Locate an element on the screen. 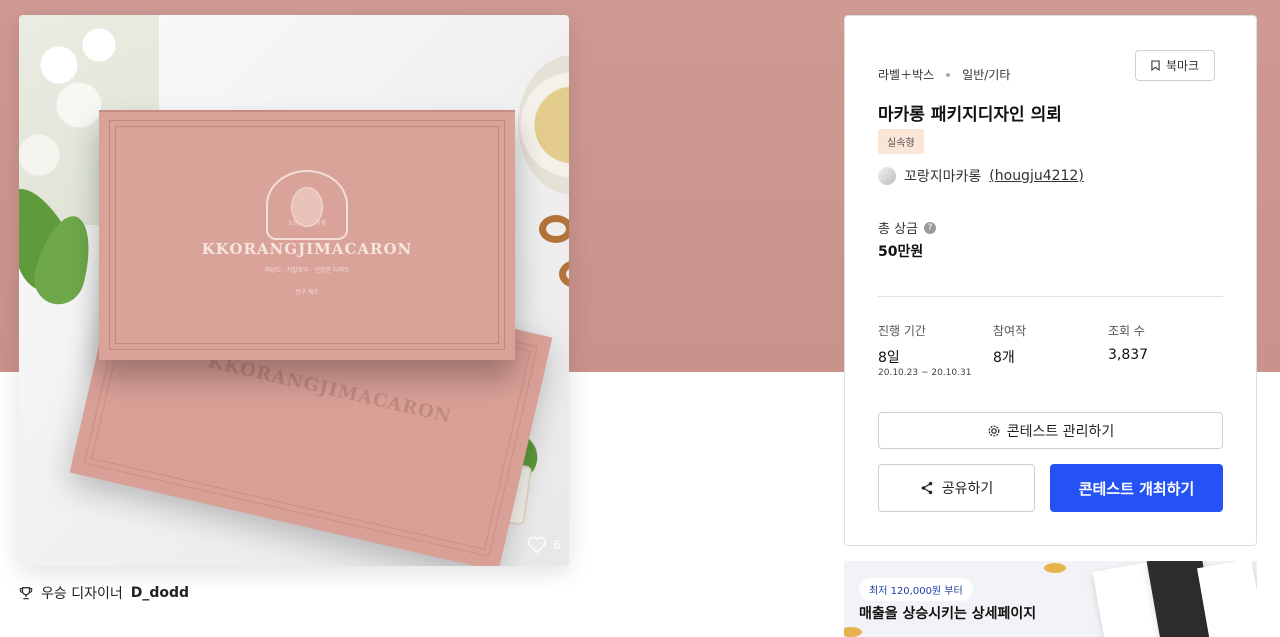 The width and height of the screenshot is (1280, 637). views-label: 조회 수 is located at coordinates (1126, 331).